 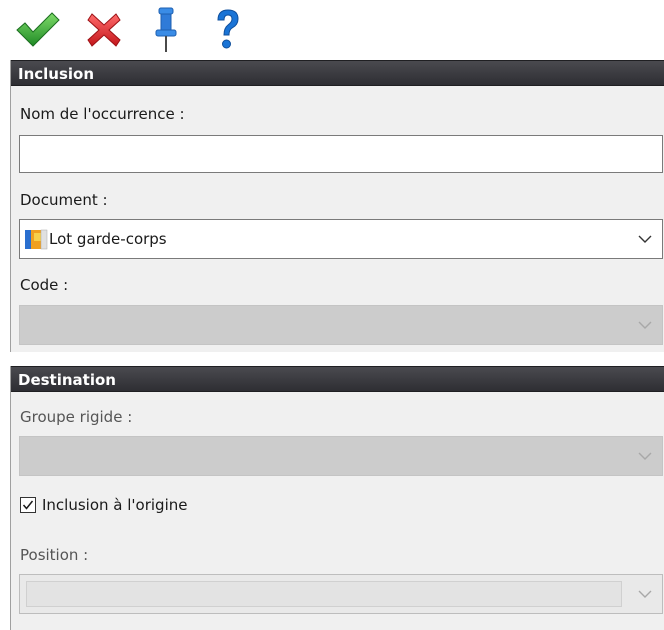 I want to click on pushpin-icon, so click(x=166, y=29).